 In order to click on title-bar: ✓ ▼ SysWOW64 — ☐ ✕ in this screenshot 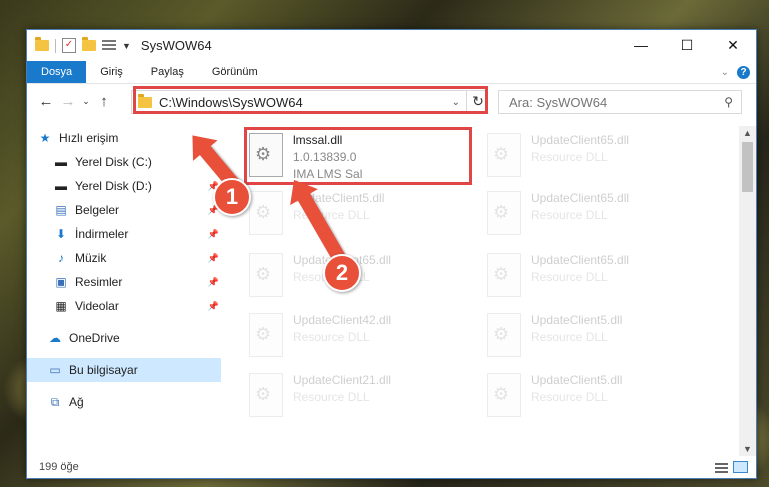, I will do `click(391, 45)`.